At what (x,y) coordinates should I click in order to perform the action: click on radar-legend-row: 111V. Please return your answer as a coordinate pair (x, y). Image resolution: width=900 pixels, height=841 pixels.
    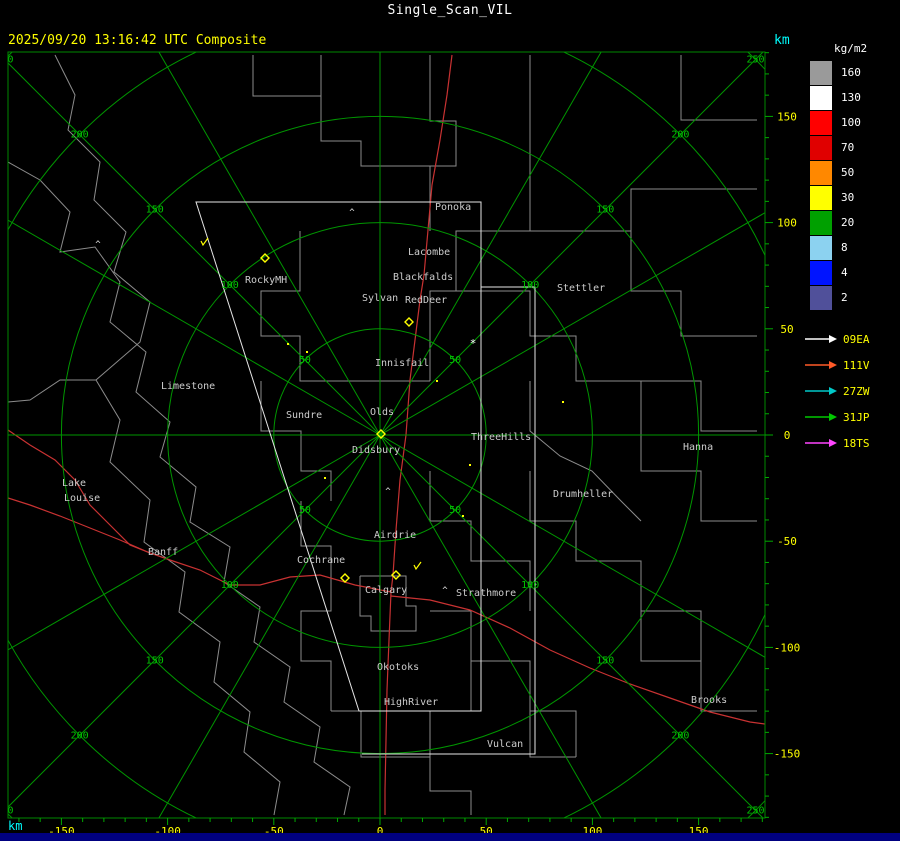
    Looking at the image, I should click on (850, 365).